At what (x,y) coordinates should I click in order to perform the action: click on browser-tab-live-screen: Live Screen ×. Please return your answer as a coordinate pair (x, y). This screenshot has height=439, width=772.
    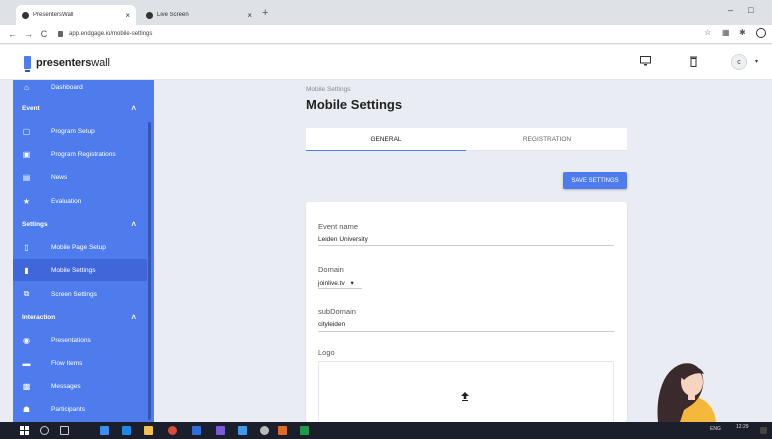
    Looking at the image, I should click on (199, 15).